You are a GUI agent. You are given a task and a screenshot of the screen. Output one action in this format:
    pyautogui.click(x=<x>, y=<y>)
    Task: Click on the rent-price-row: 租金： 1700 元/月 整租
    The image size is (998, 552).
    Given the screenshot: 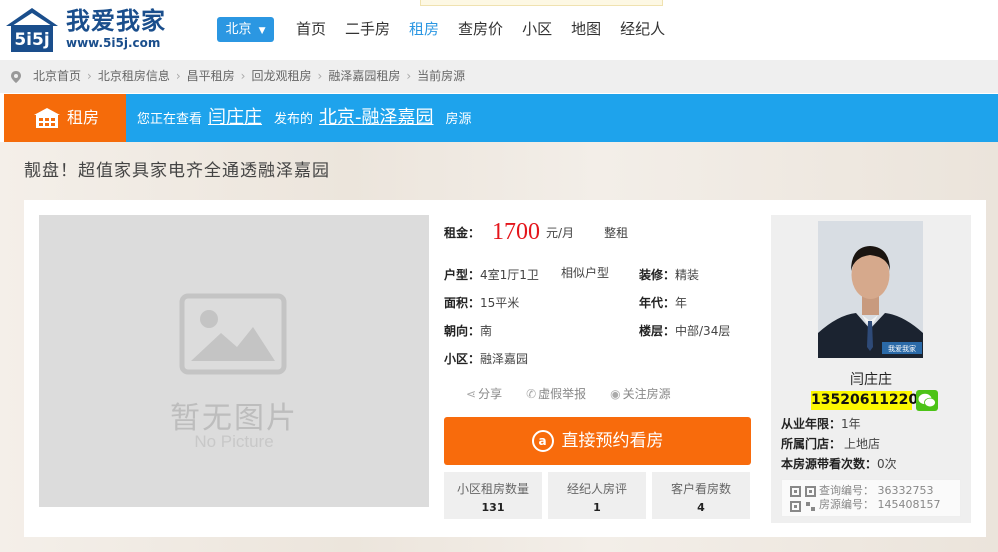 What is the action you would take?
    pyautogui.click(x=536, y=232)
    